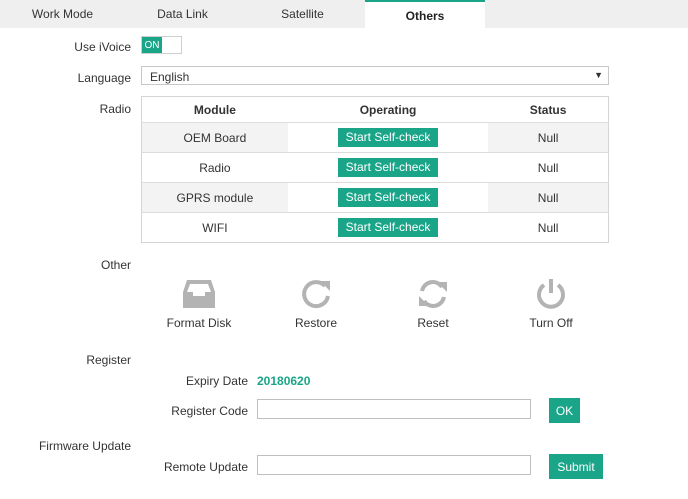 The width and height of the screenshot is (688, 499). Describe the element at coordinates (548, 109) in the screenshot. I see `header-status: Status` at that location.